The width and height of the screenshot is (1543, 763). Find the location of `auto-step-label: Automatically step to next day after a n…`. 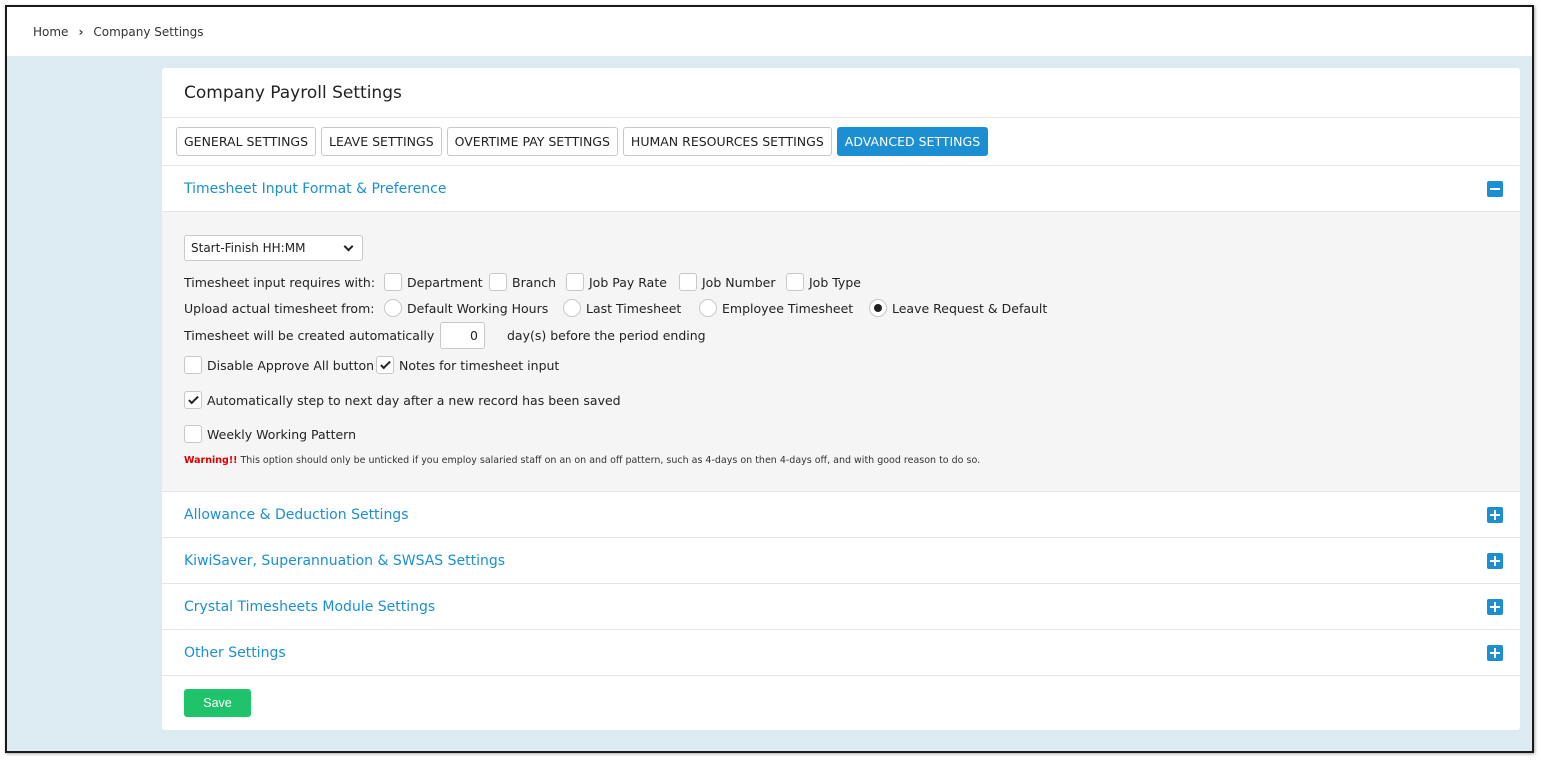

auto-step-label: Automatically step to next day after a n… is located at coordinates (414, 400).